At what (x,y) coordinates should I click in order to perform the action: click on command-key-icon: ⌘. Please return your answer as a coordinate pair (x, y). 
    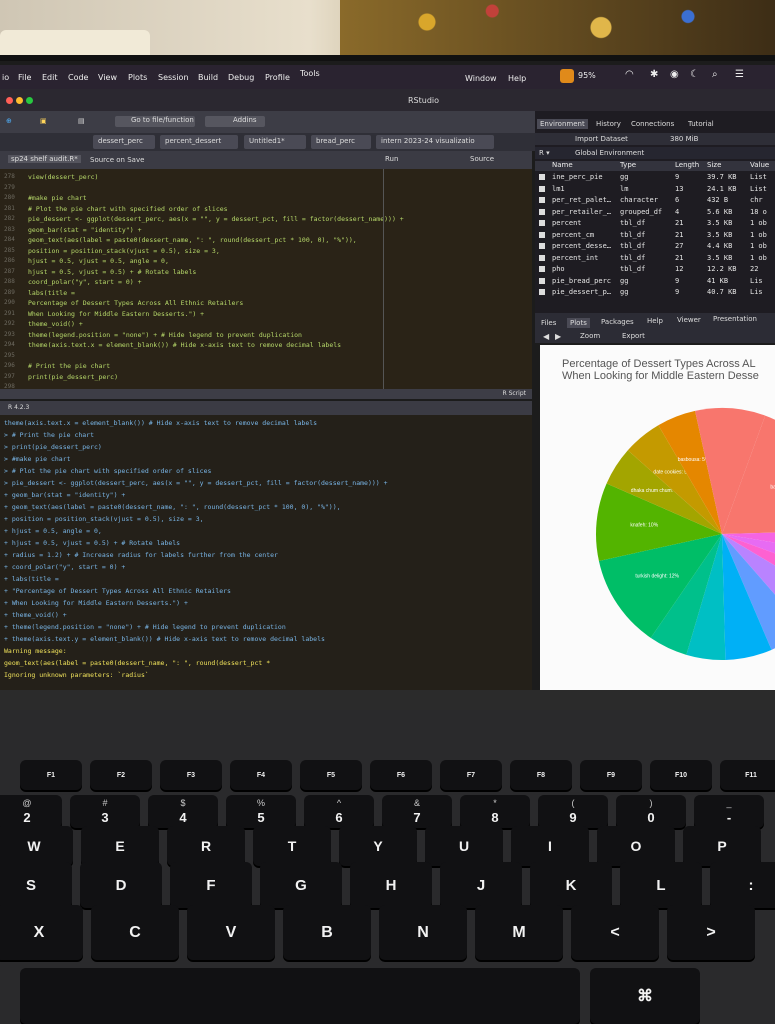
    Looking at the image, I should click on (645, 996).